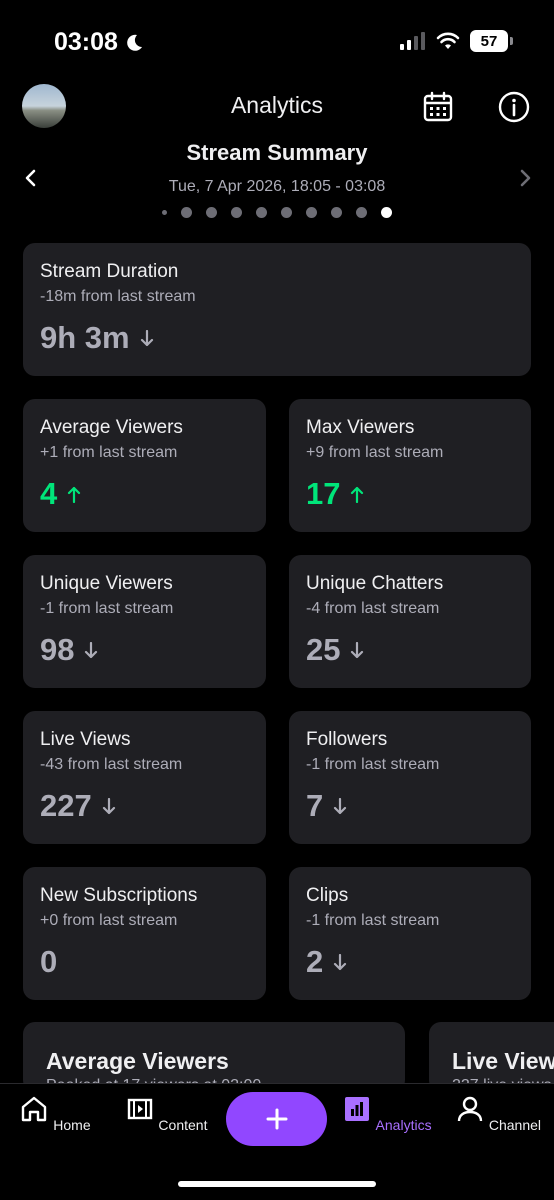 This screenshot has width=554, height=1200. Describe the element at coordinates (144, 777) in the screenshot. I see `stat-card-live-views: Live Views -43 from last stream 227` at that location.